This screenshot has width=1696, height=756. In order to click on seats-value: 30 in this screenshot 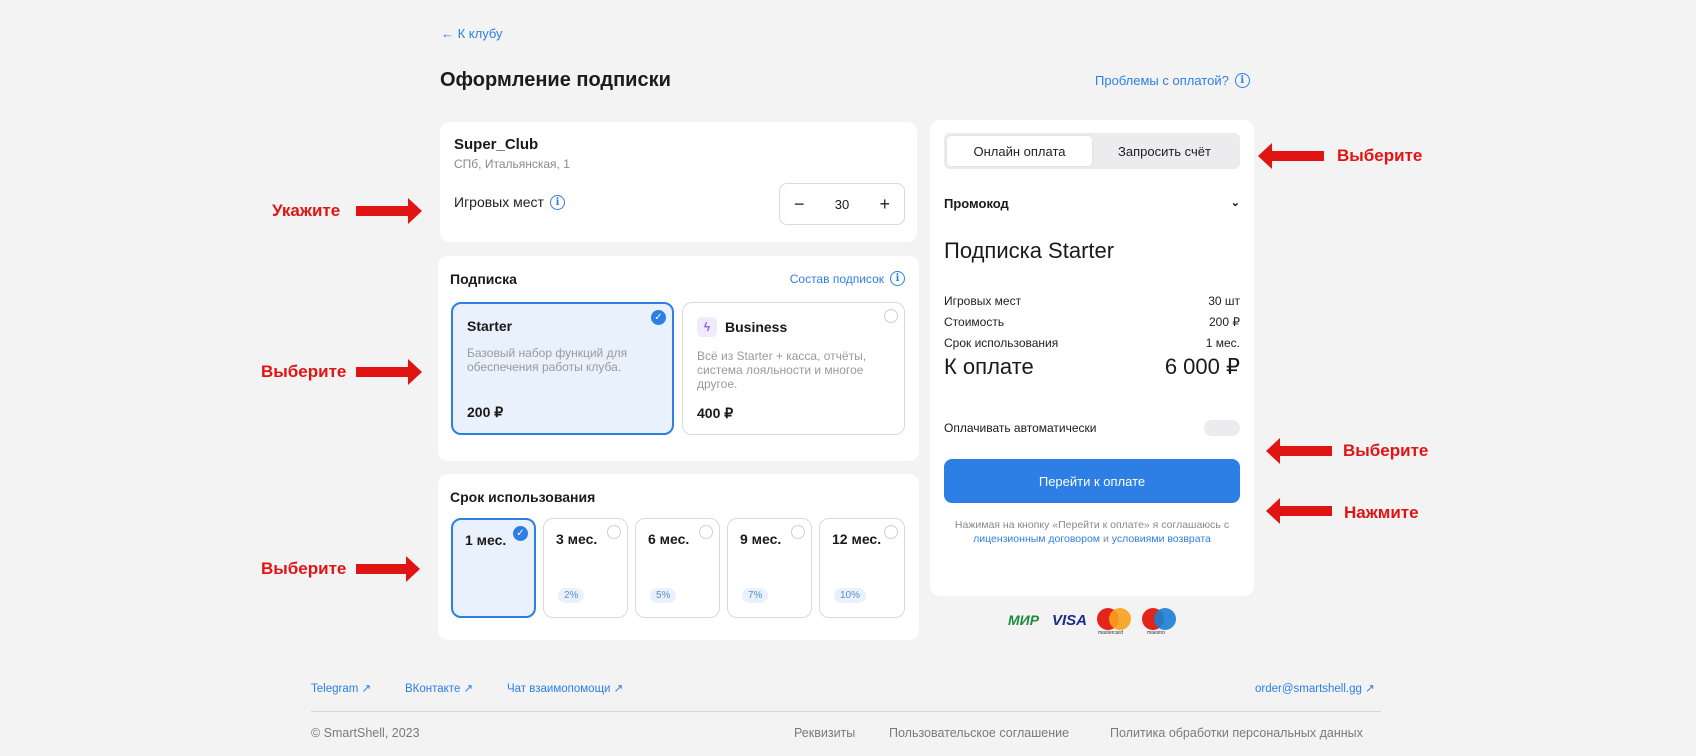, I will do `click(842, 204)`.